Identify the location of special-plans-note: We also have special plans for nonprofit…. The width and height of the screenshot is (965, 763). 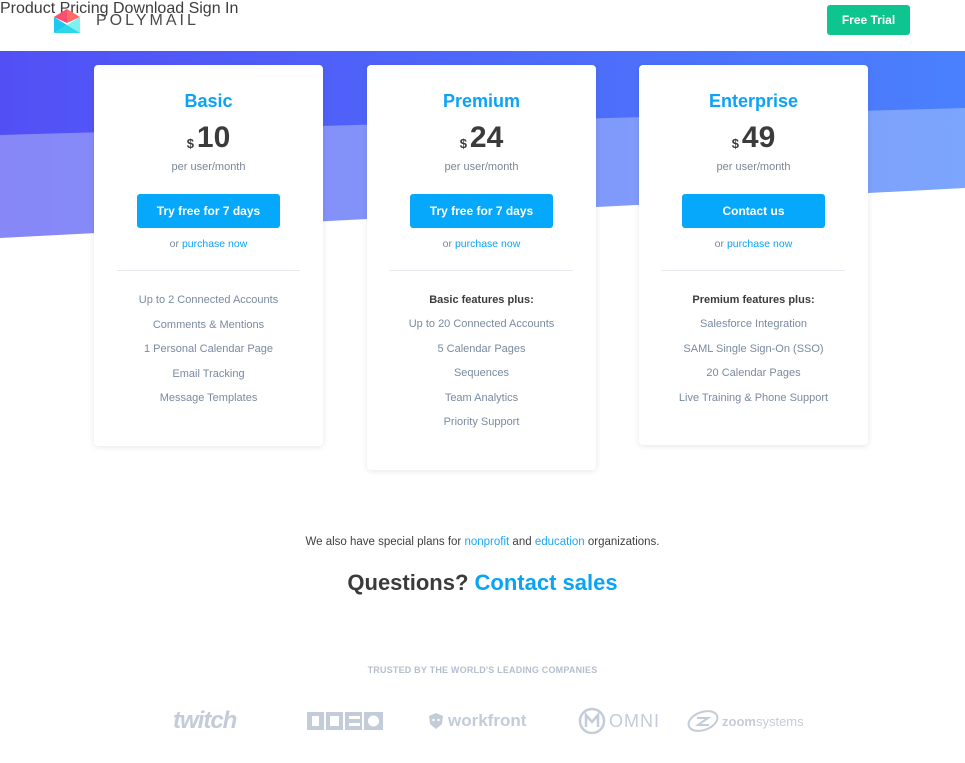
(482, 542).